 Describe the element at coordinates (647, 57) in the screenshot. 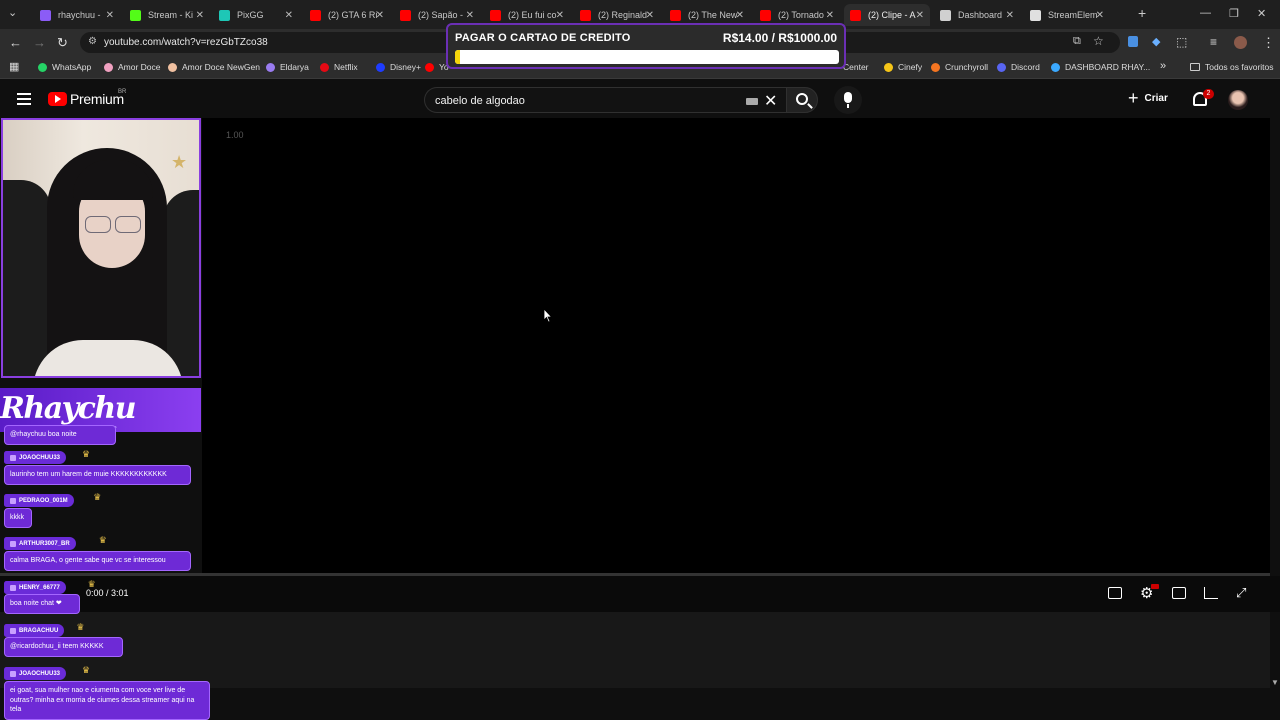

I see `goal-progress-track` at that location.